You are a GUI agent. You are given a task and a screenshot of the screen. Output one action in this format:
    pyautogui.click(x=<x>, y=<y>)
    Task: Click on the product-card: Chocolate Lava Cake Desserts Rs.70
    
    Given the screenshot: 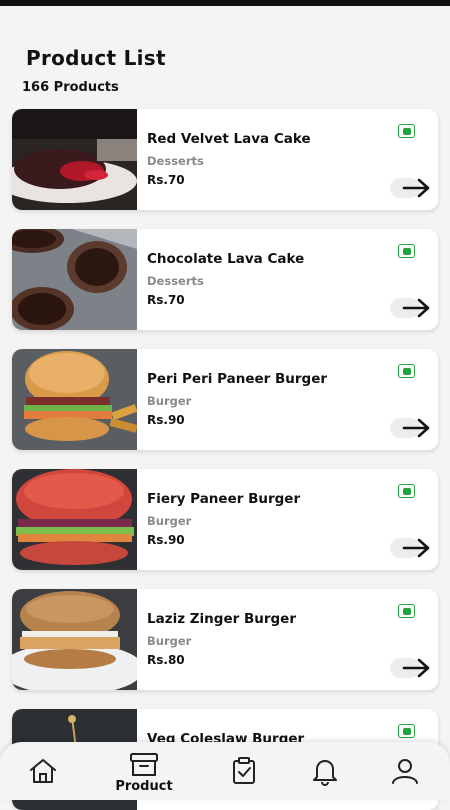 What is the action you would take?
    pyautogui.click(x=225, y=279)
    